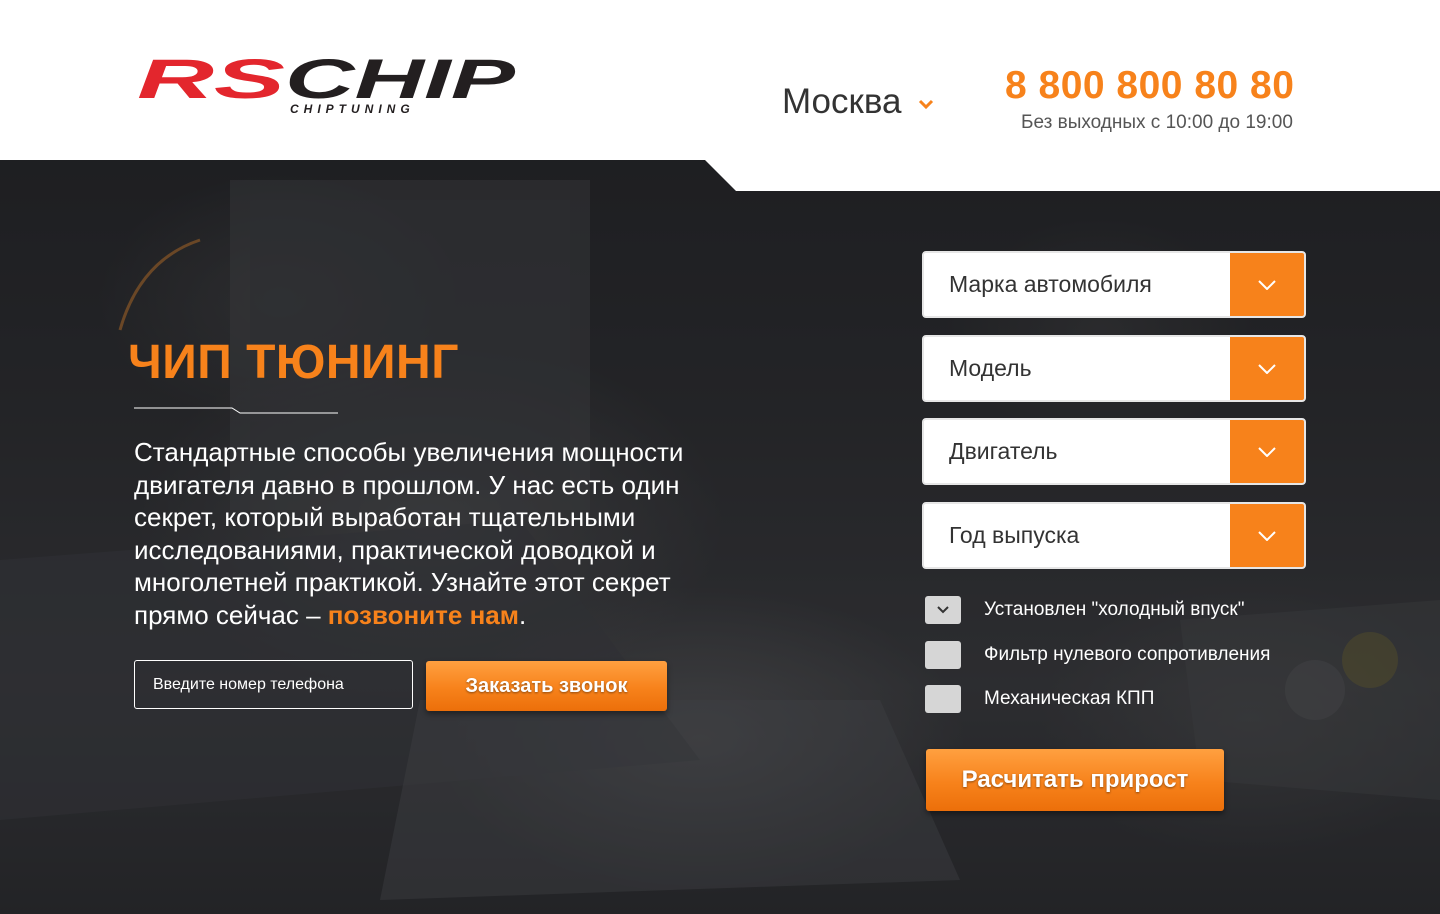 This screenshot has height=914, width=1440. I want to click on hero-title: ЧИП ТЮНИНГ, so click(293, 362).